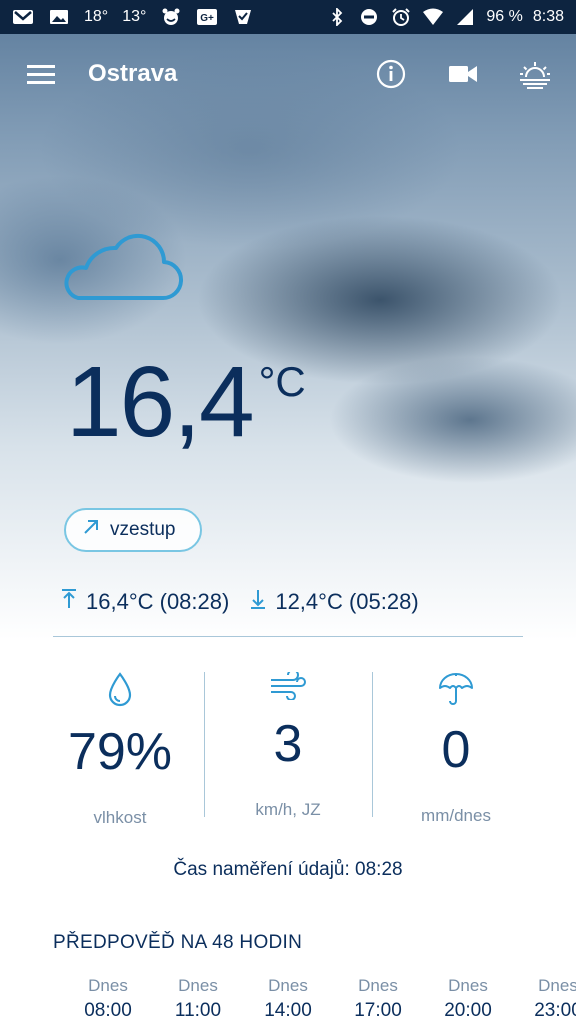 The width and height of the screenshot is (576, 1024). I want to click on min-temperature: 12,4°C (05:28), so click(347, 601).